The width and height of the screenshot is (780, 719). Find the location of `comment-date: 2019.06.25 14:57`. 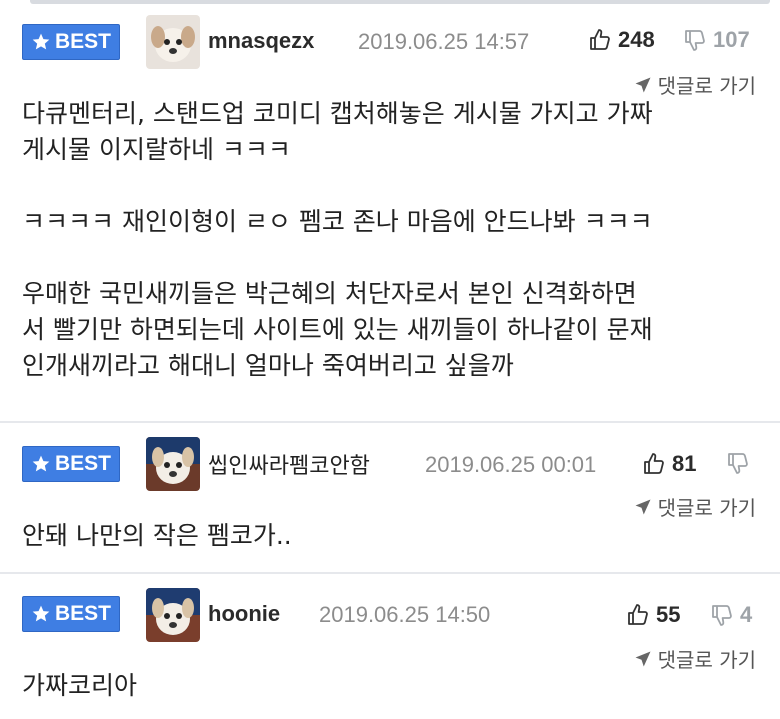

comment-date: 2019.06.25 14:57 is located at coordinates (444, 41).